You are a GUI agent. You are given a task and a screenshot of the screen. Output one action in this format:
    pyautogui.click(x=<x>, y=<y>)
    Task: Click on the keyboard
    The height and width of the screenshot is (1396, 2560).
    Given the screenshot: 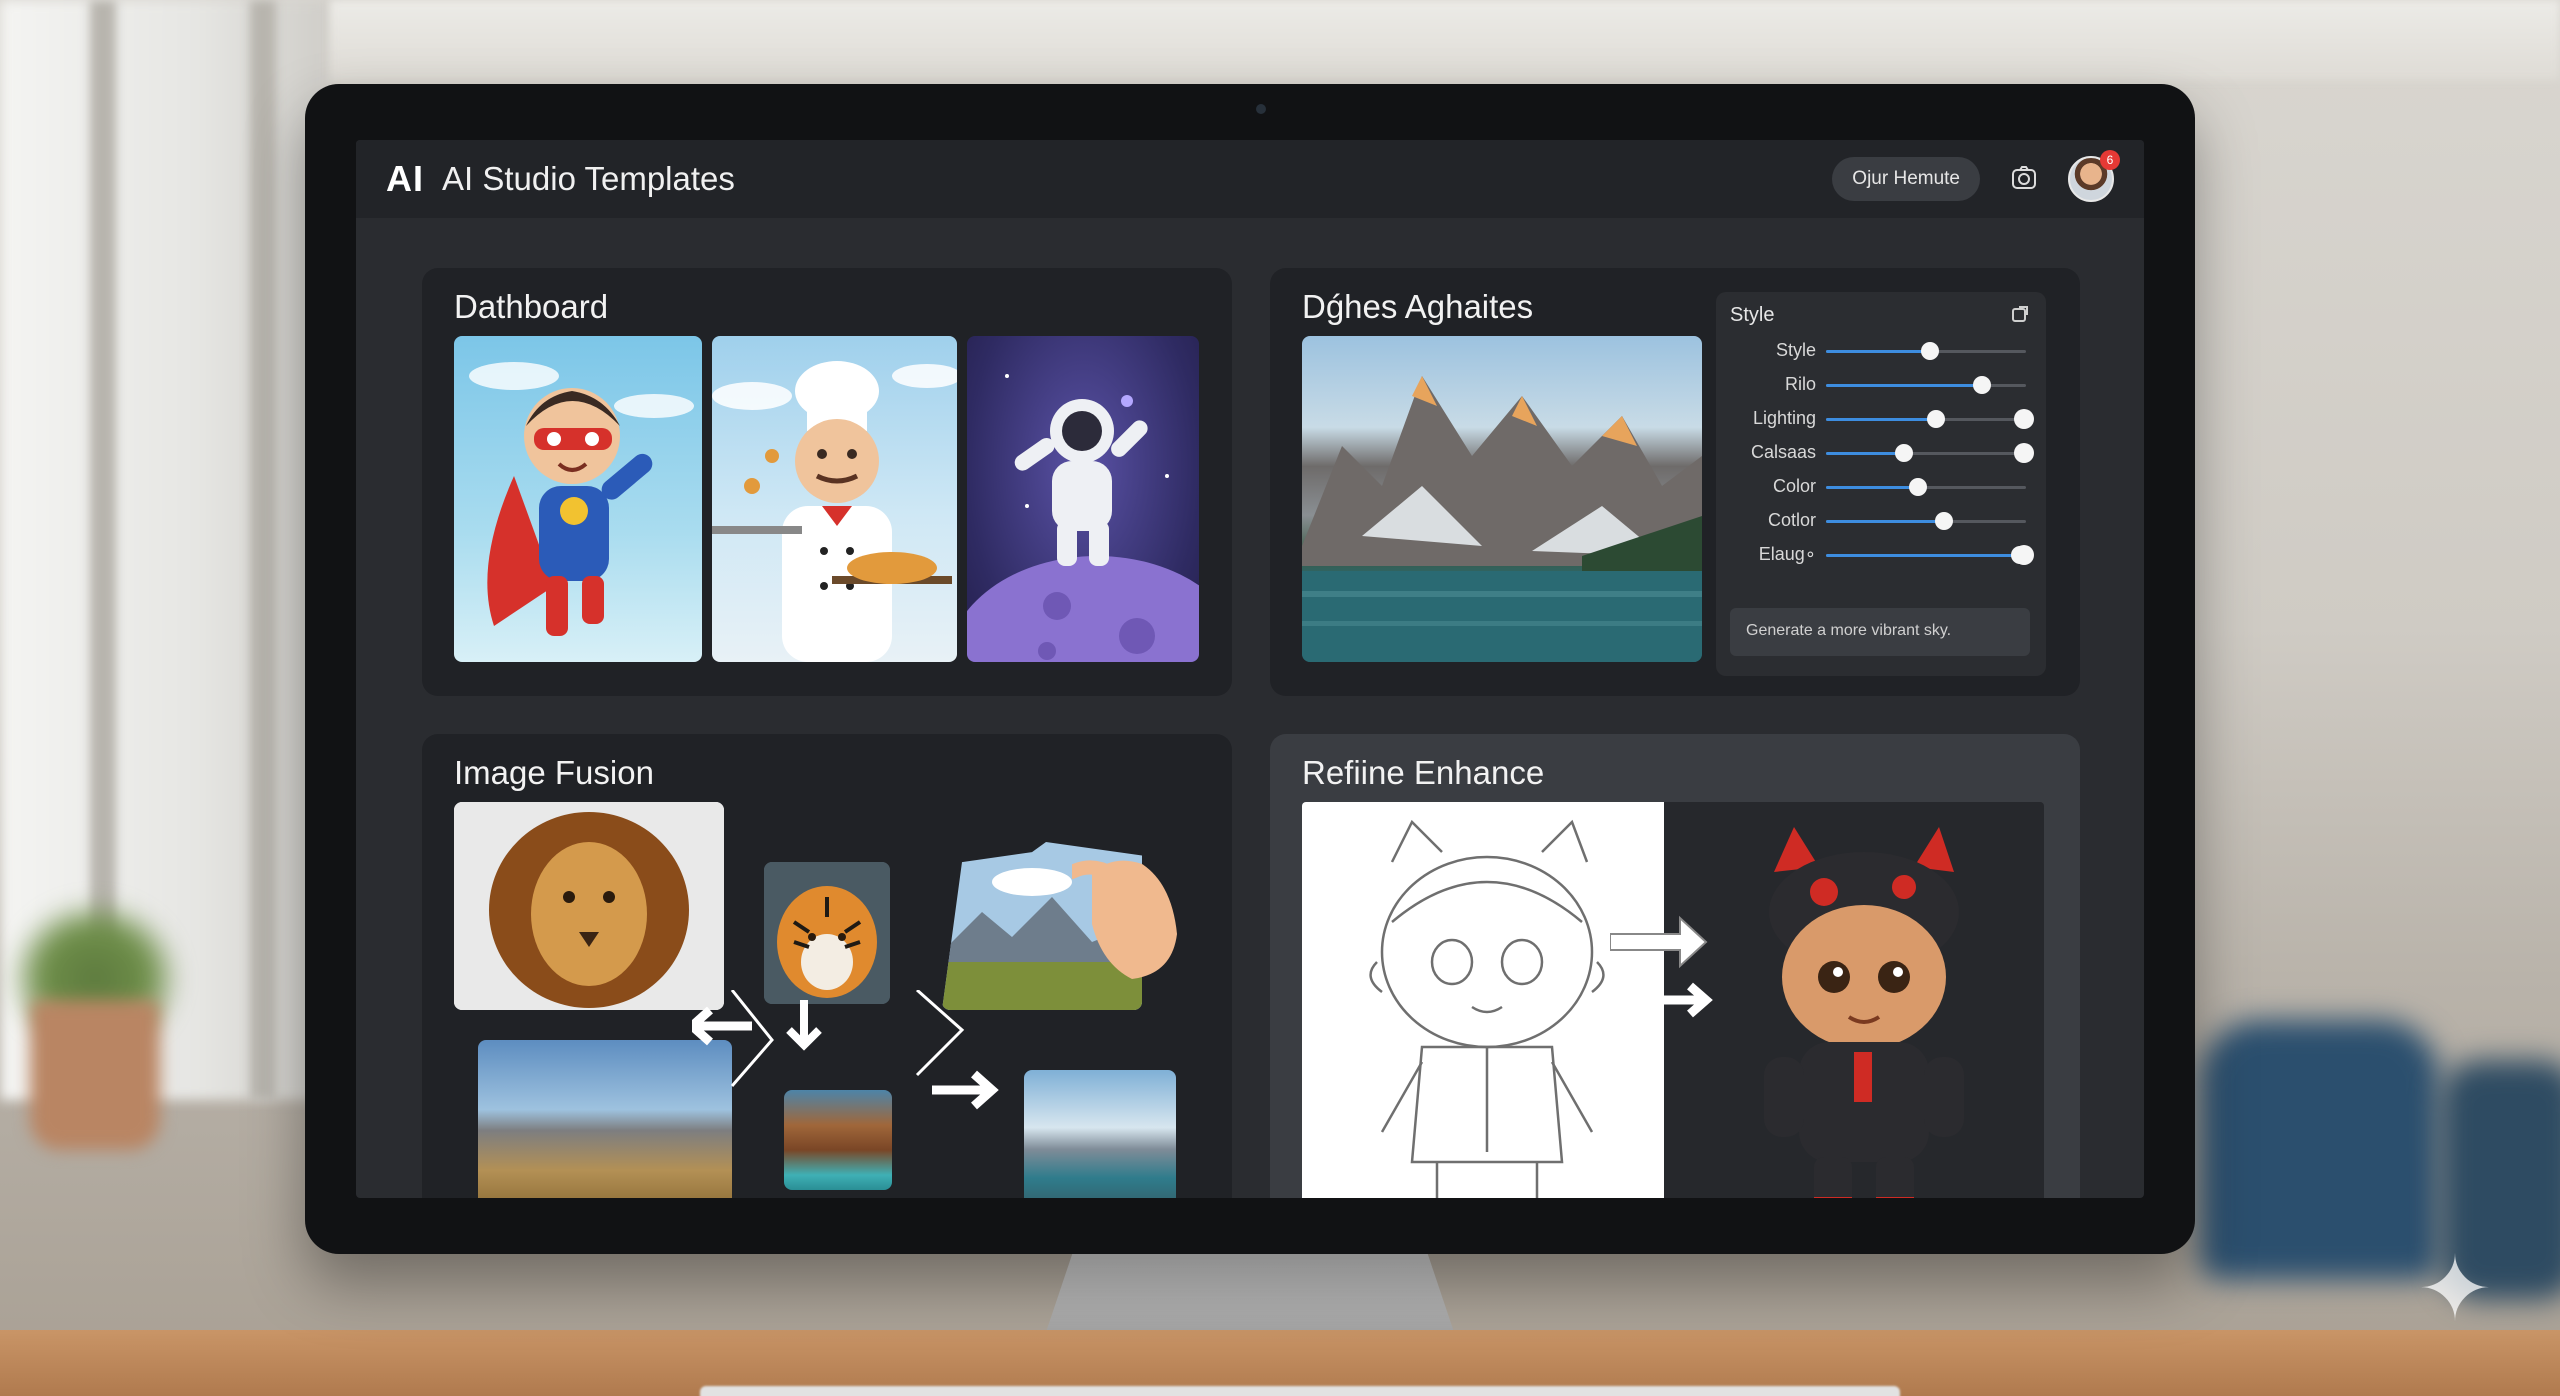 What is the action you would take?
    pyautogui.click(x=1300, y=1391)
    